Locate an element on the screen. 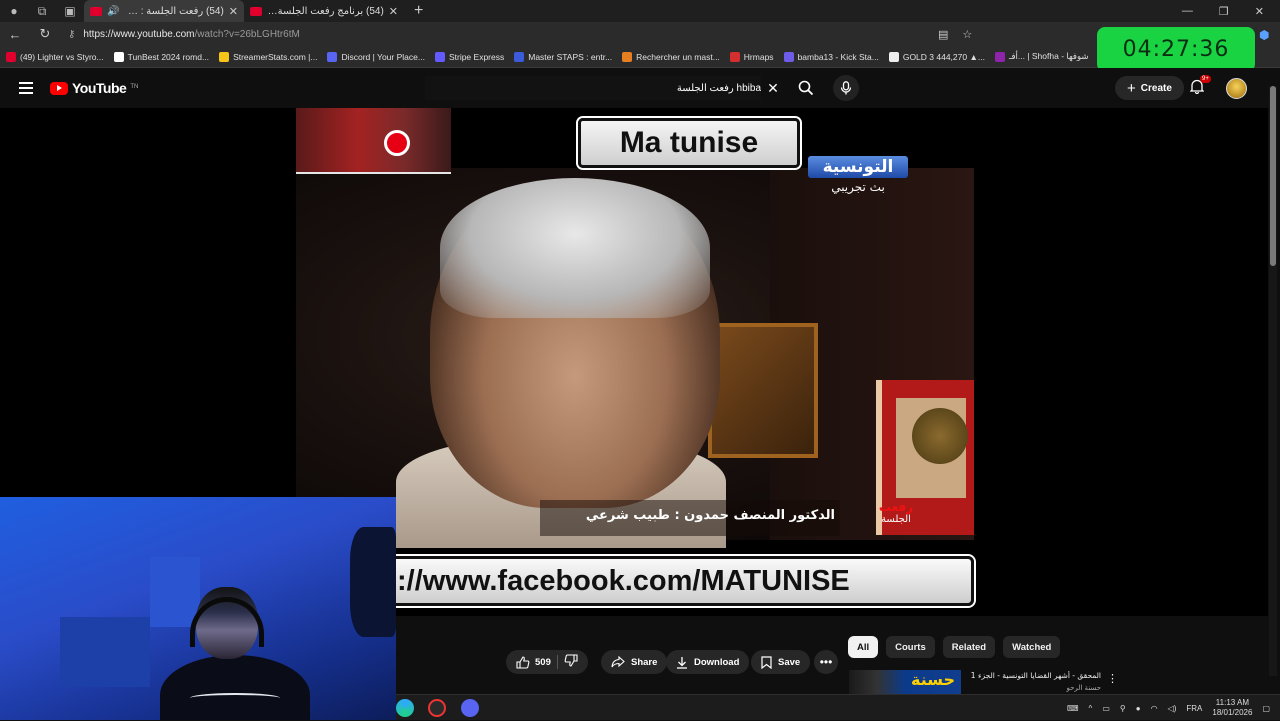  related-more-icon: ⋮ is located at coordinates (1112, 678).